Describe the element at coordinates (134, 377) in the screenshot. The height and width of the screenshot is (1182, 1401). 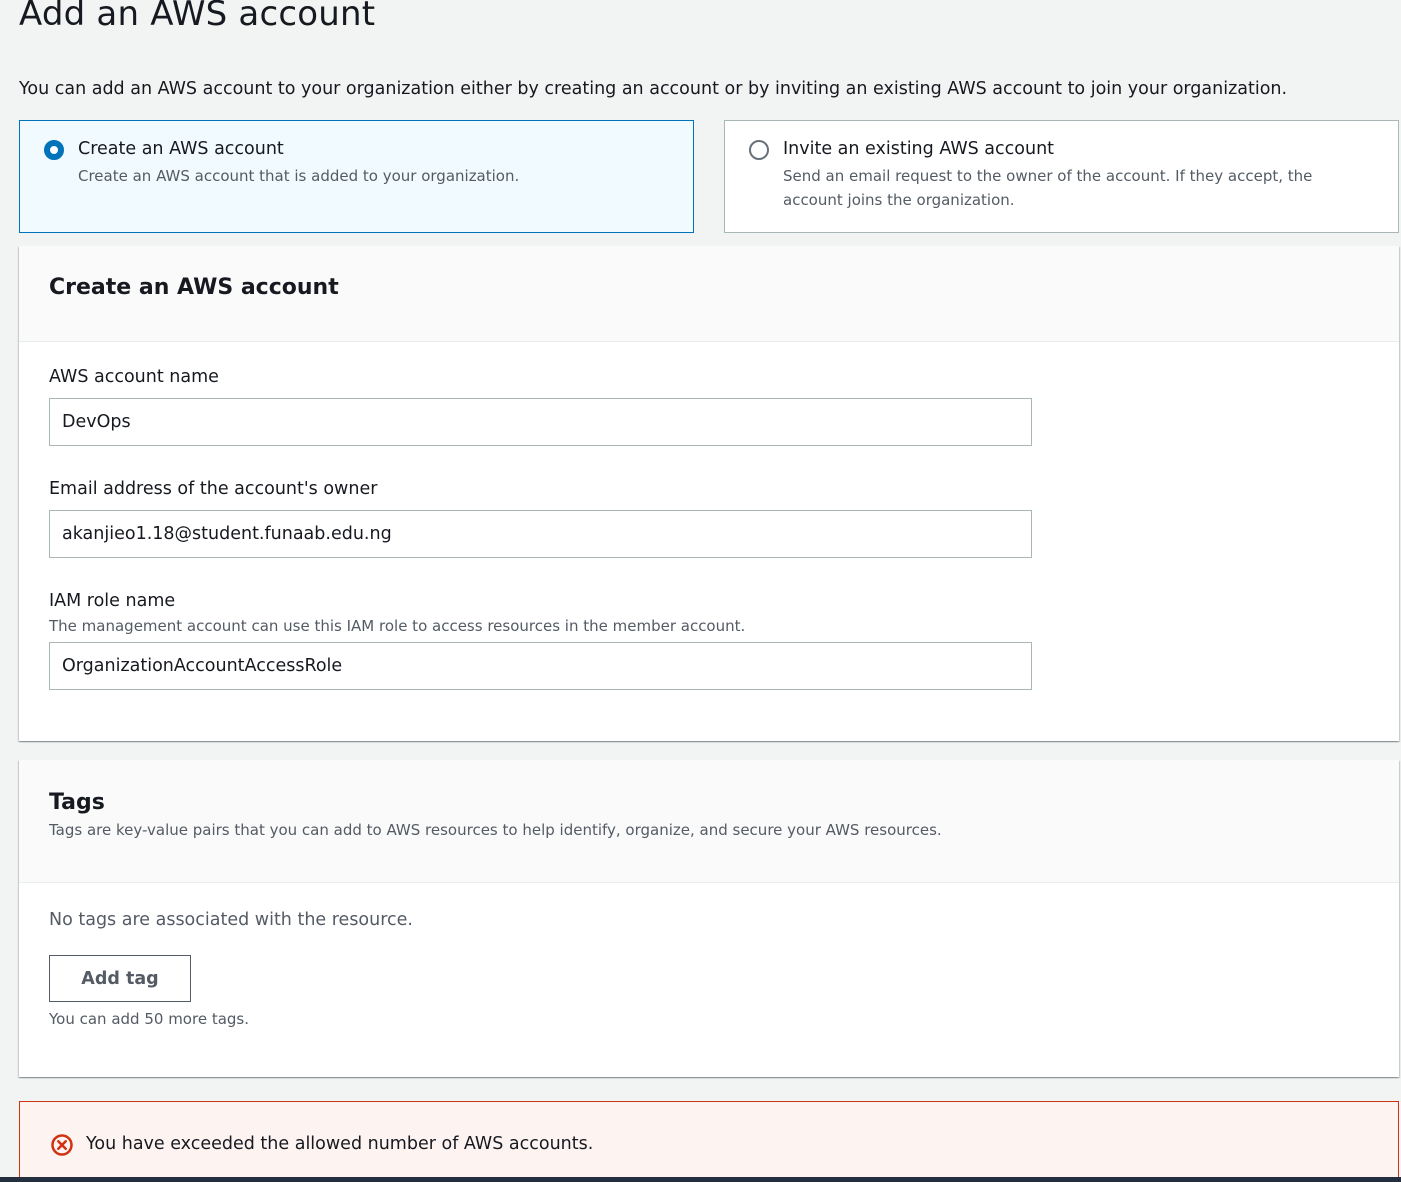
I see `account-name-label: AWS account name` at that location.